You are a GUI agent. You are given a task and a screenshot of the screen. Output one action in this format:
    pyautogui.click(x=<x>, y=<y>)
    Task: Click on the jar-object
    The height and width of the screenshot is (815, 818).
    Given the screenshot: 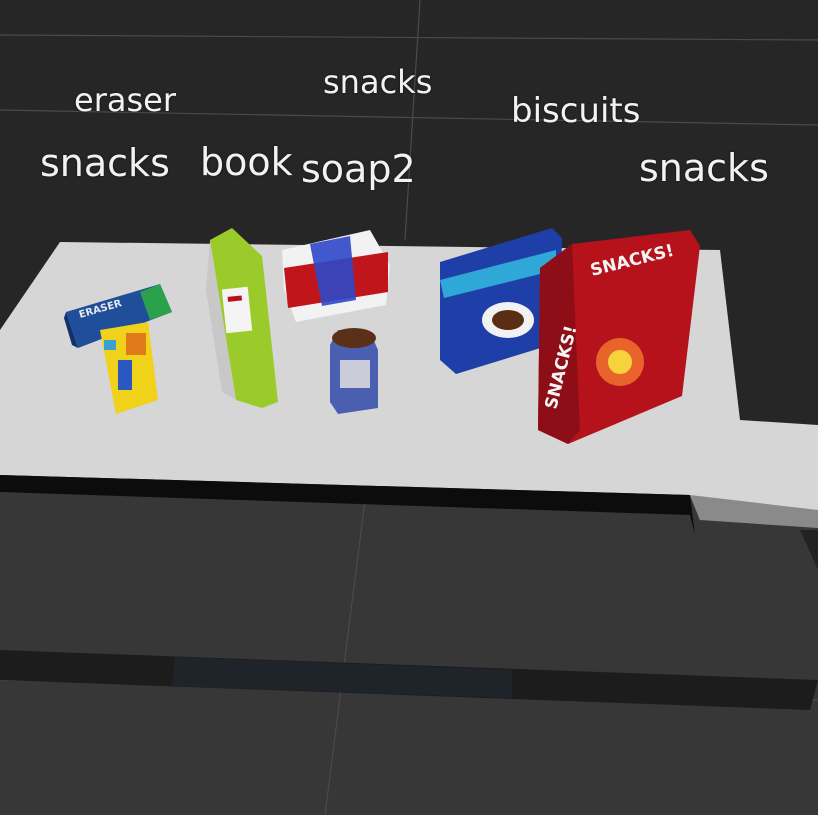 What is the action you would take?
    pyautogui.click(x=354, y=371)
    